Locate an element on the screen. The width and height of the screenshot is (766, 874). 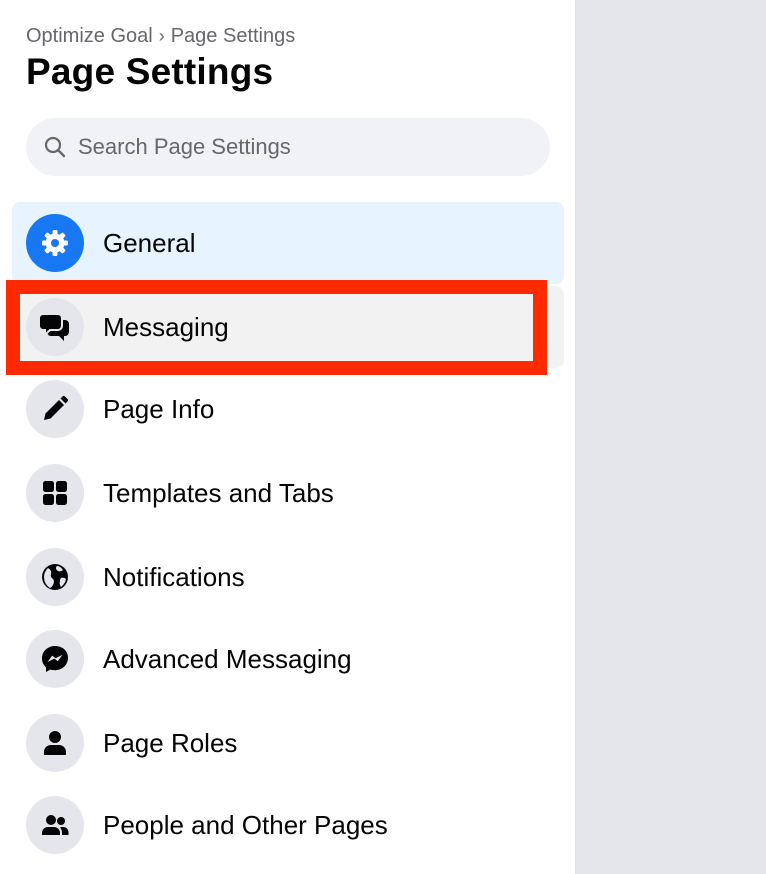
search-input is located at coordinates (293, 147).